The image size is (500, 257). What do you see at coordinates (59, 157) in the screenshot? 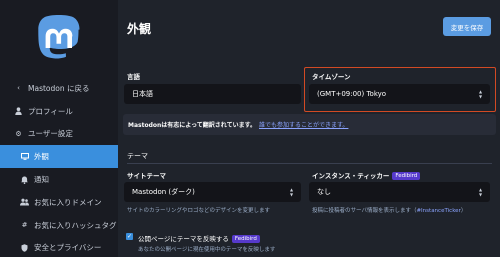
I see `sidebar-item-appearance: 外観` at bounding box center [59, 157].